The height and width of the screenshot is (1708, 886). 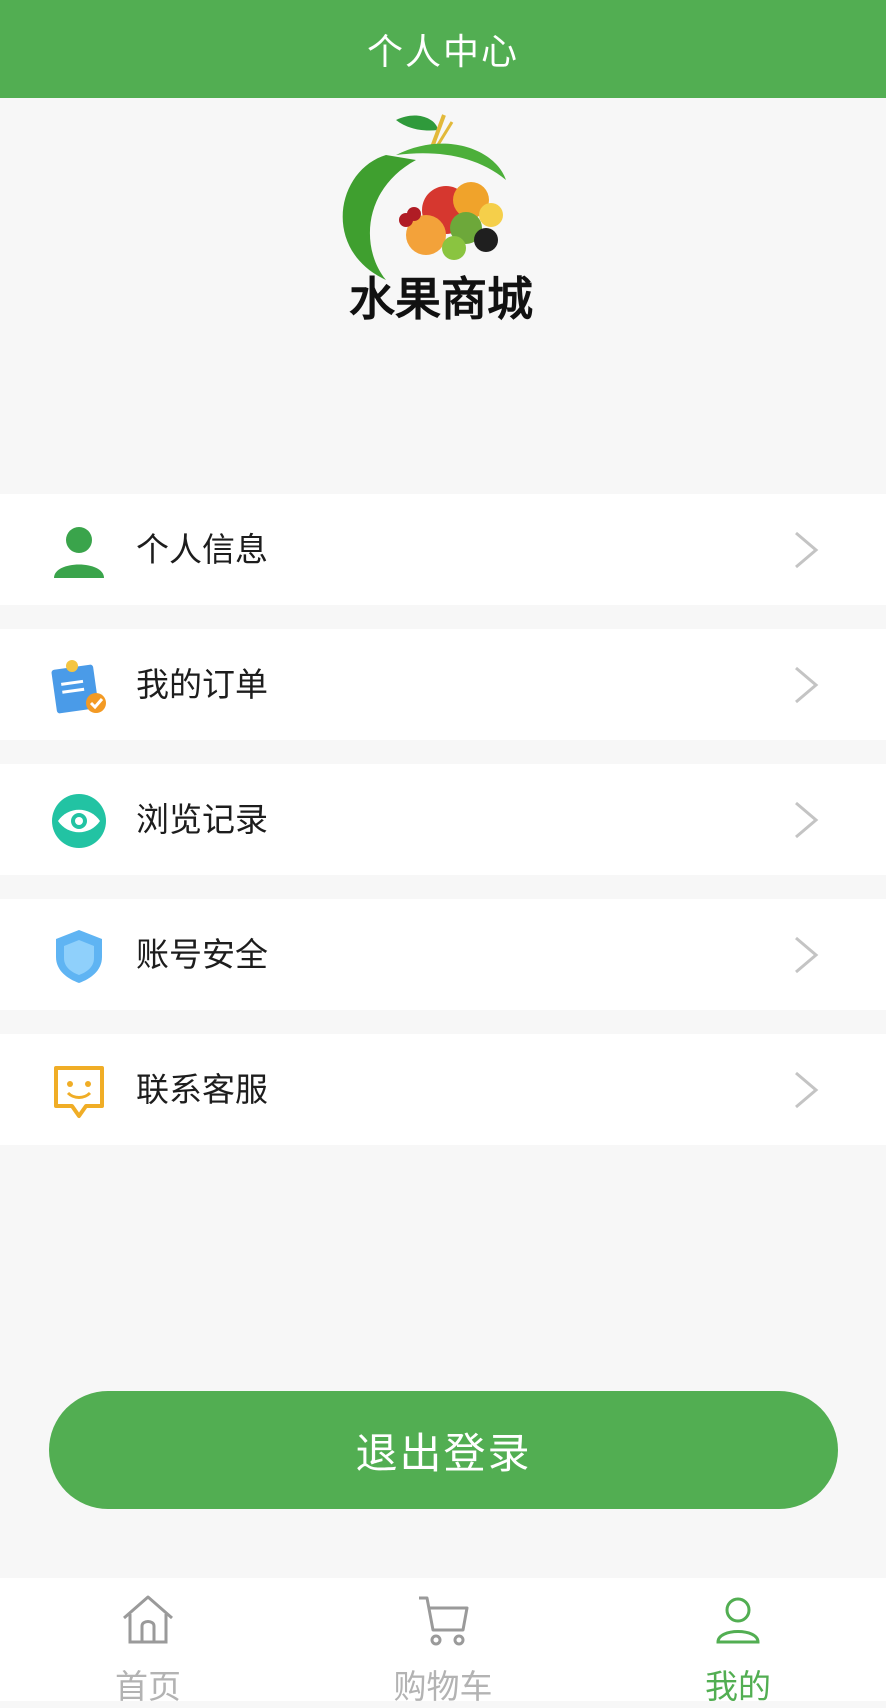 I want to click on logo-text: 水果商城, so click(x=441, y=299).